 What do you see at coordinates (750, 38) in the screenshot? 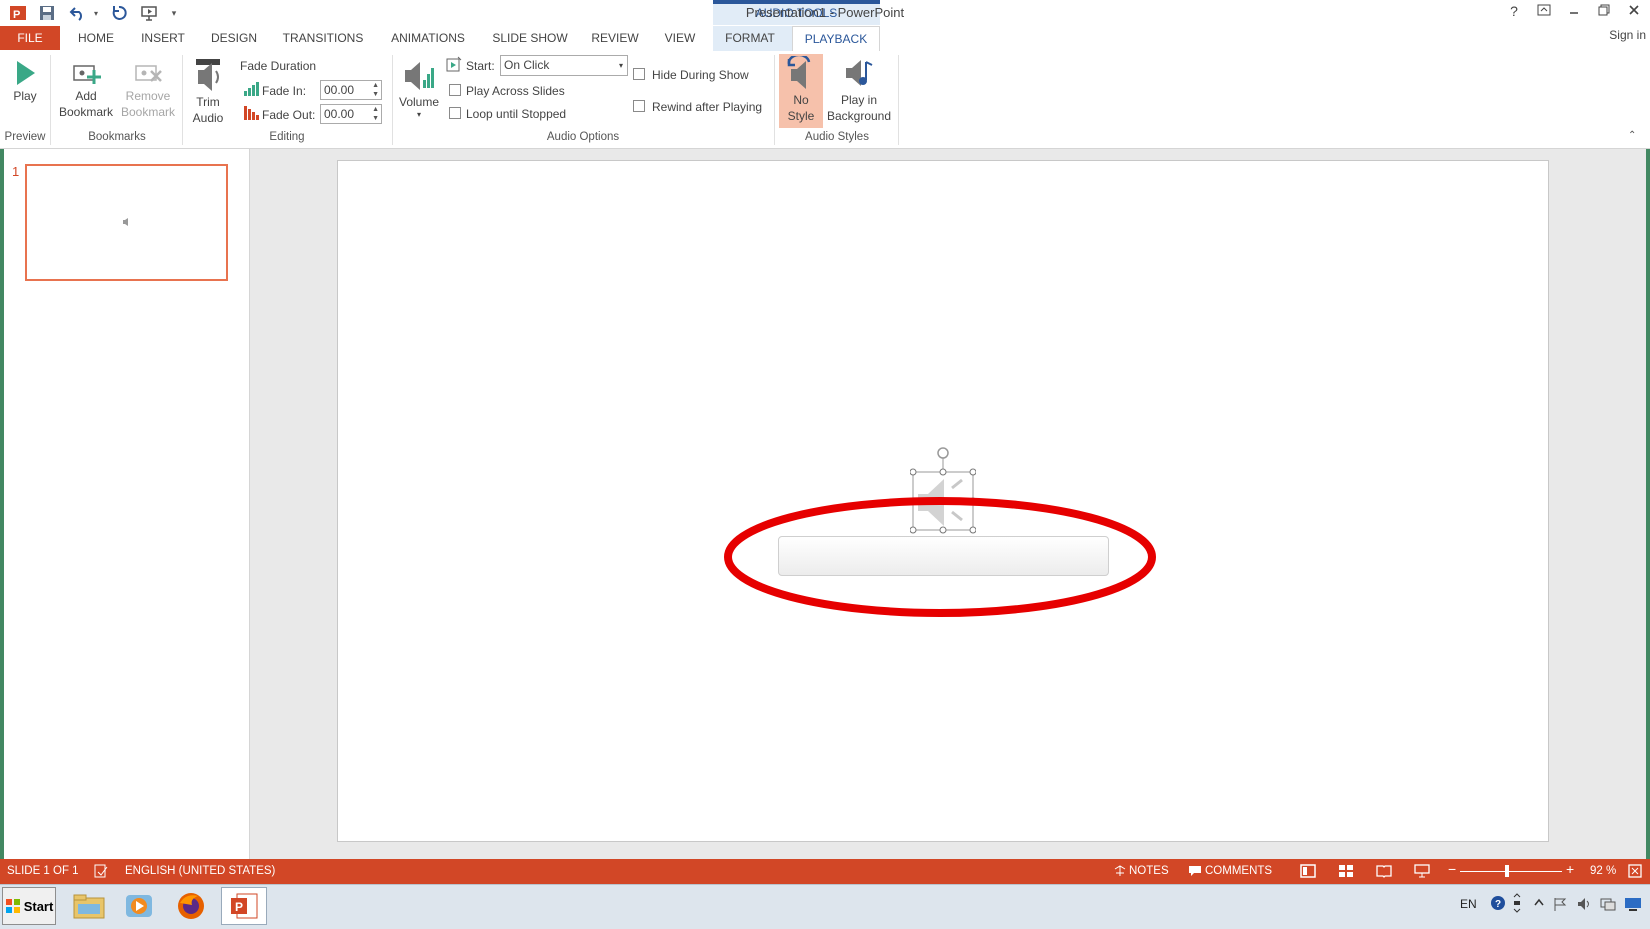
I see `tab-format: FORMAT` at bounding box center [750, 38].